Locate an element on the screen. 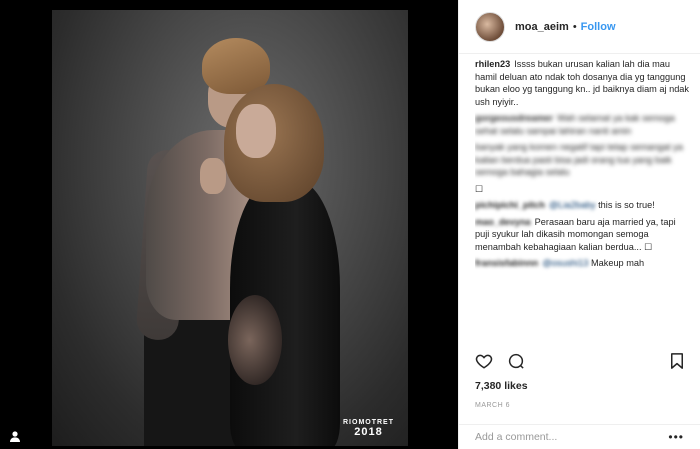  avatar is located at coordinates (490, 26).